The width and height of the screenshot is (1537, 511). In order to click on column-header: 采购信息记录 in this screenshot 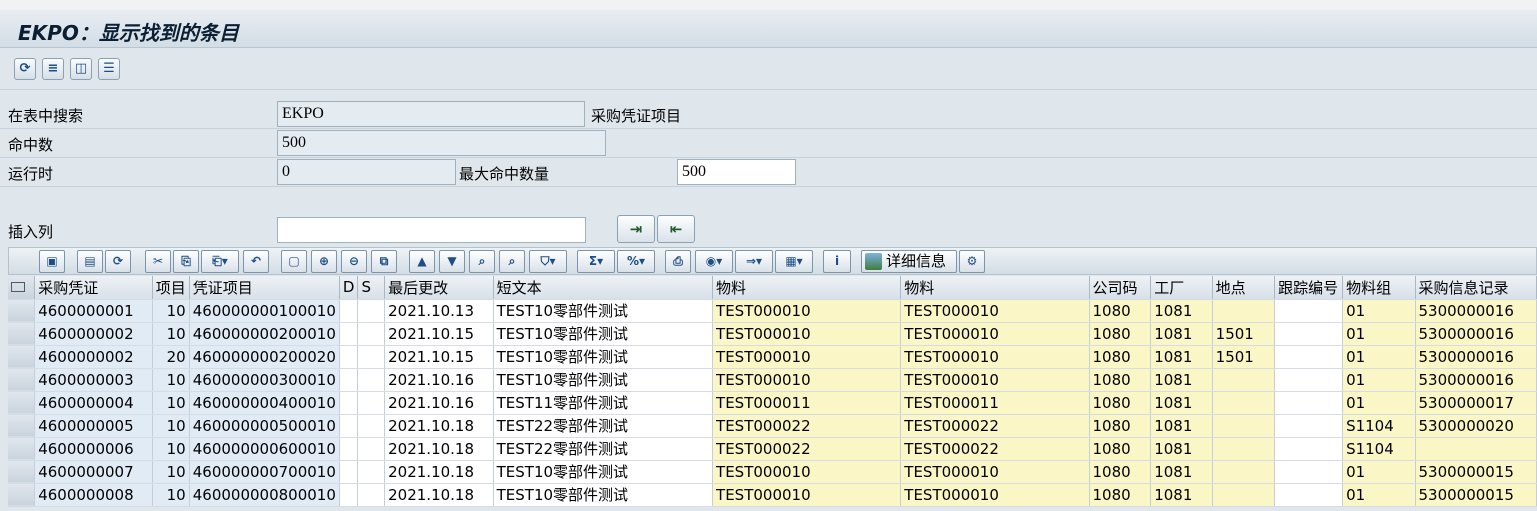, I will do `click(1476, 288)`.